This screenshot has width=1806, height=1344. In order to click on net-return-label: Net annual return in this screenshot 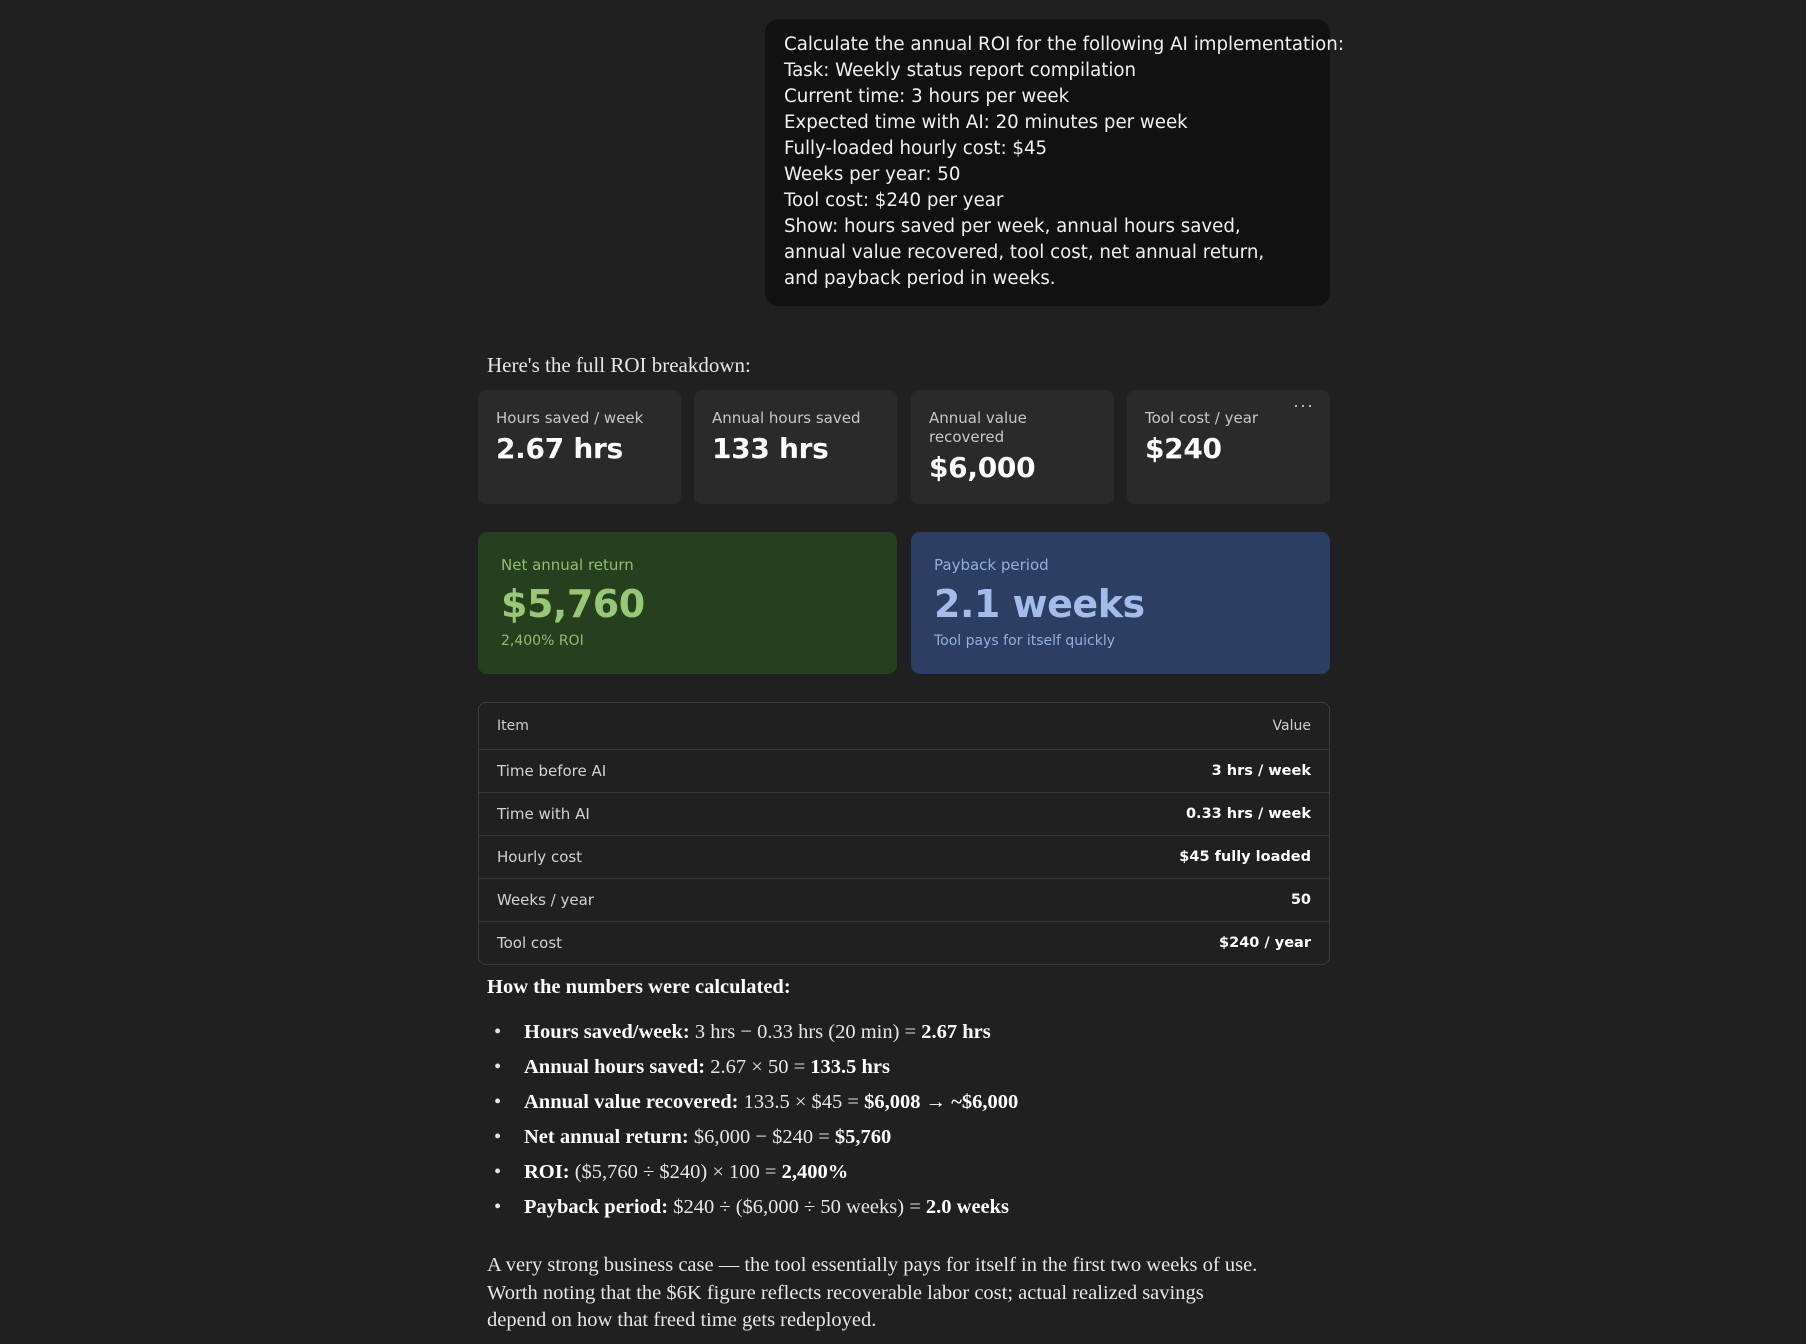, I will do `click(567, 565)`.